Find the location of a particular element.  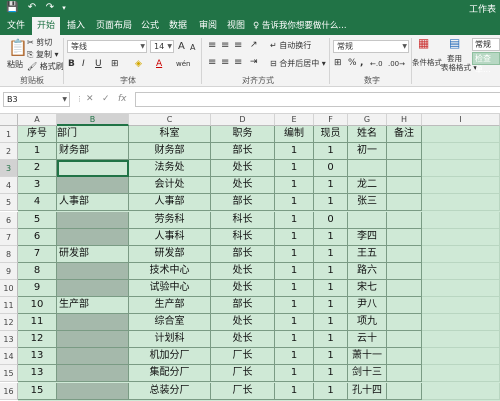

column-header-i: I is located at coordinates (461, 120).